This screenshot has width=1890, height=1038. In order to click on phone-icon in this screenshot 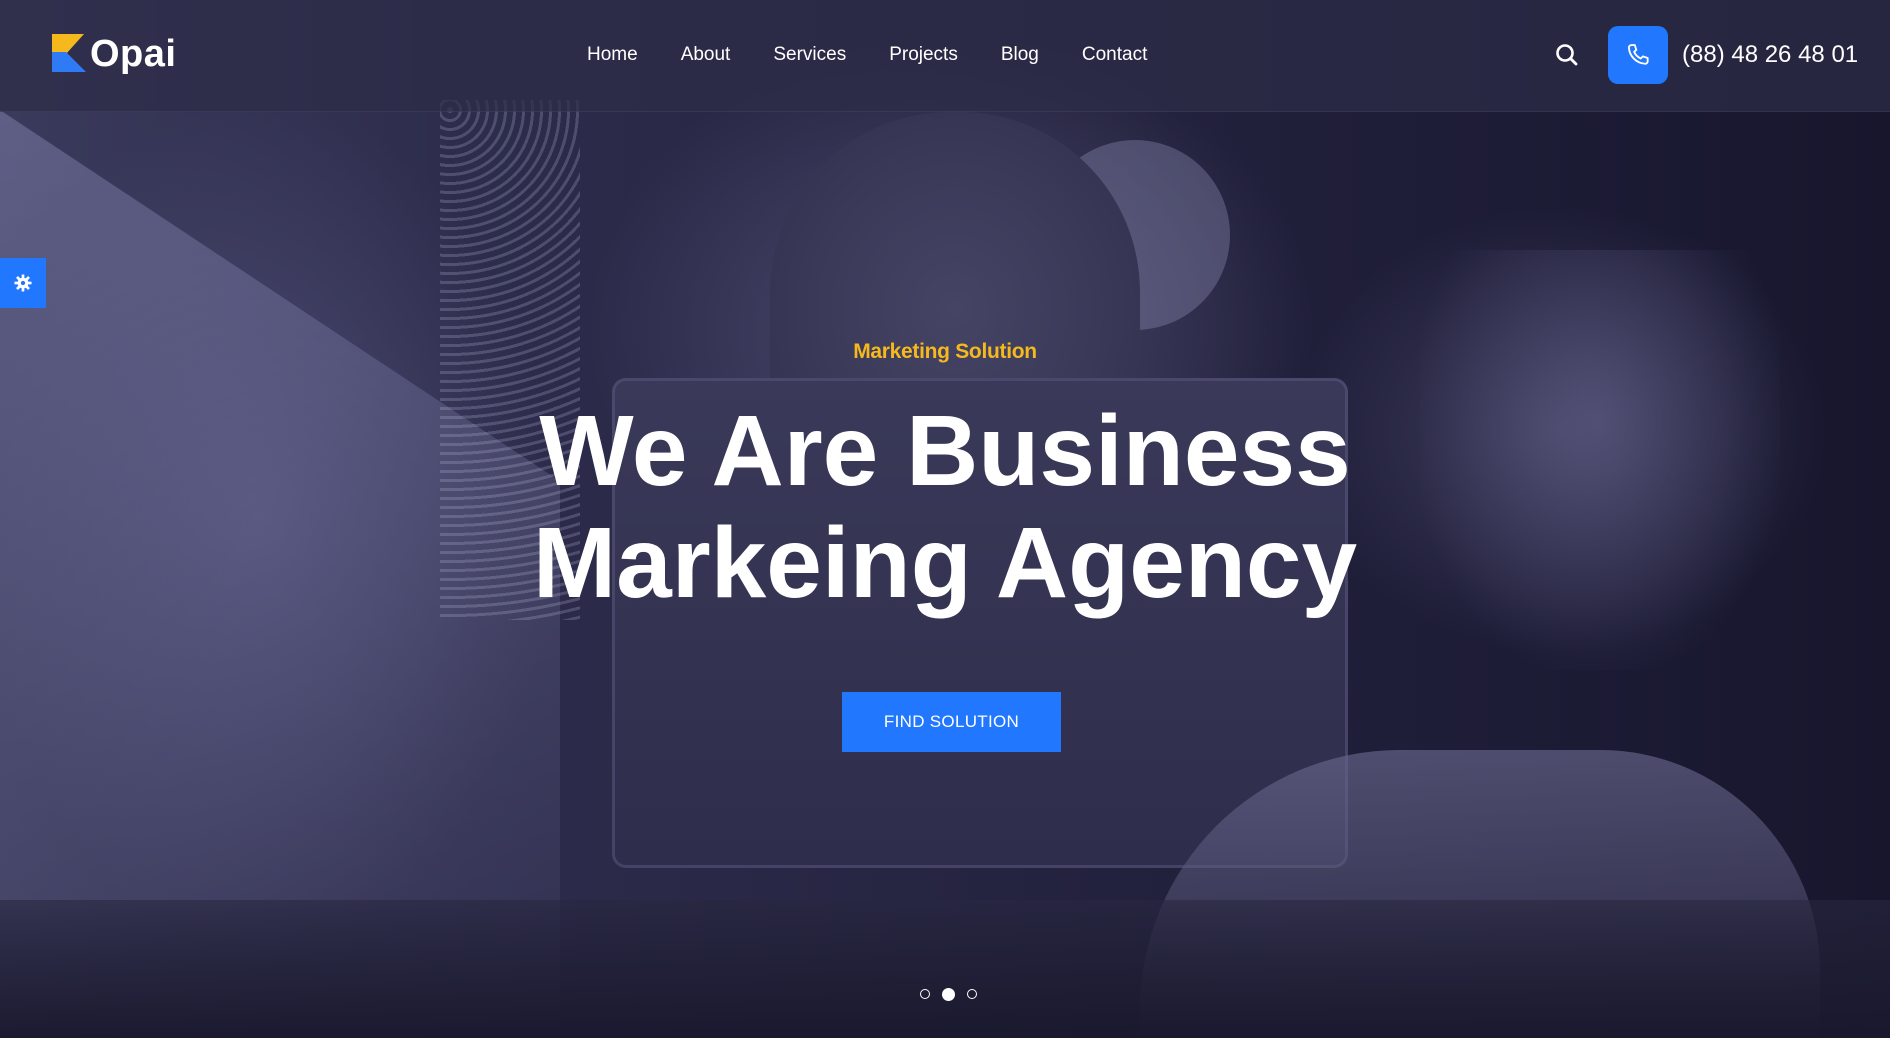, I will do `click(1638, 54)`.